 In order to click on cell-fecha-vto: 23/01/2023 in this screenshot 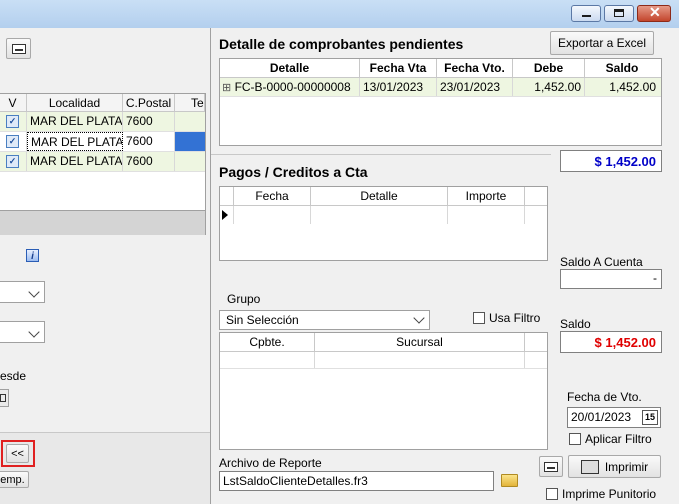, I will do `click(475, 87)`.